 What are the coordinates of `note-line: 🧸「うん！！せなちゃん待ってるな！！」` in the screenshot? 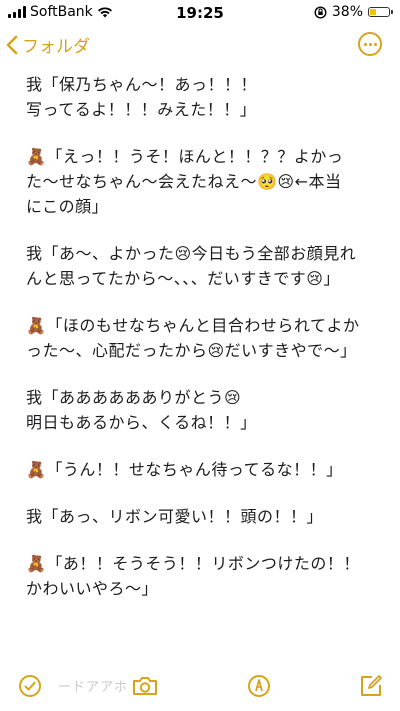 It's located at (184, 469).